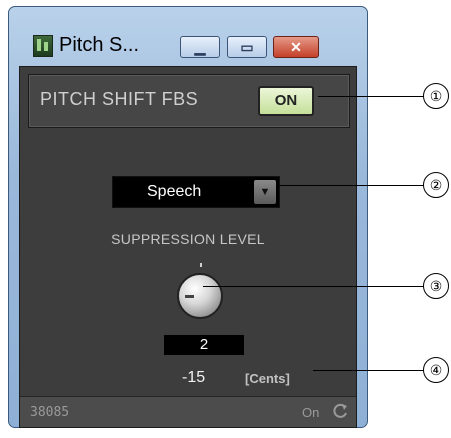 The height and width of the screenshot is (438, 451). What do you see at coordinates (311, 412) in the screenshot?
I see `online-status: On` at bounding box center [311, 412].